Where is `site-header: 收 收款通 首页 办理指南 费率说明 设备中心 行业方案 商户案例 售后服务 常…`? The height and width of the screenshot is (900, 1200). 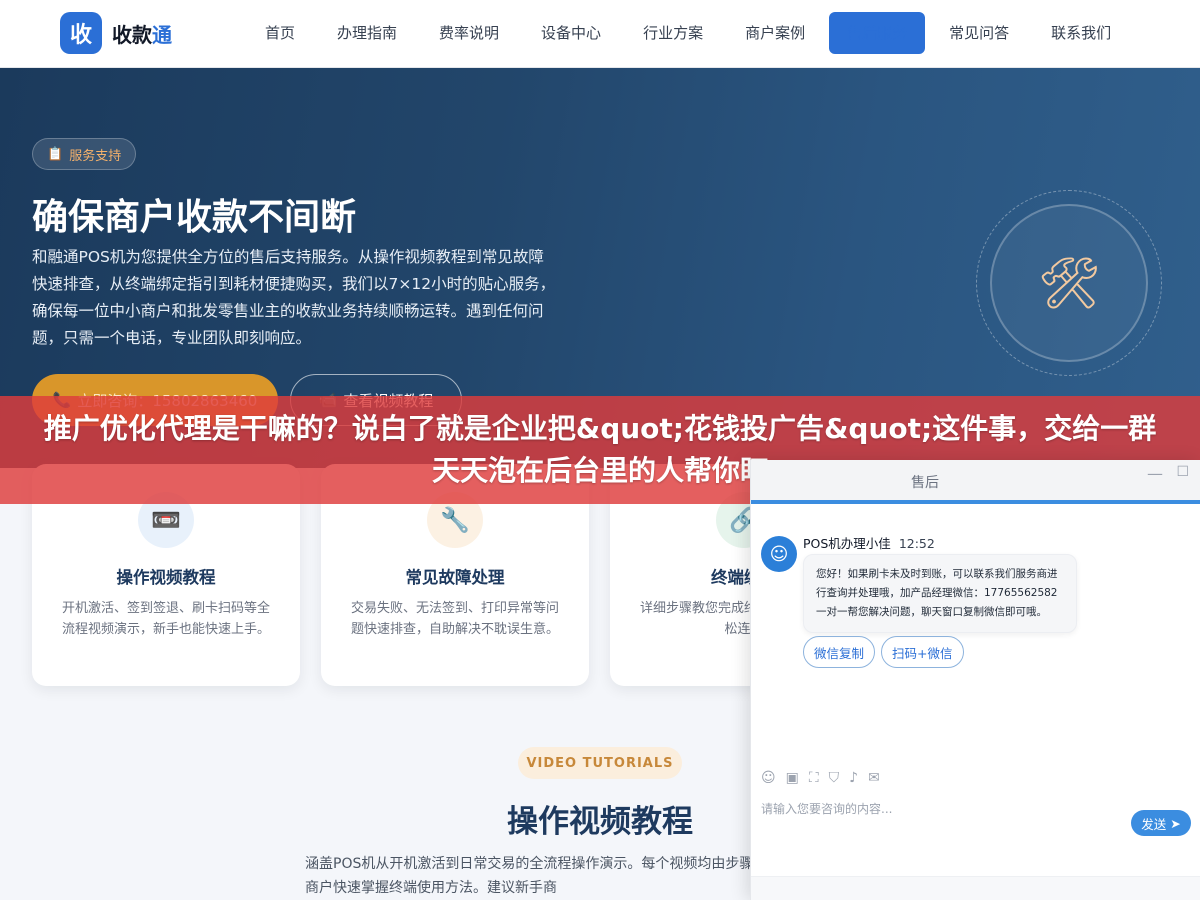 site-header: 收 收款通 首页 办理指南 费率说明 设备中心 行业方案 商户案例 售后服务 常… is located at coordinates (600, 34).